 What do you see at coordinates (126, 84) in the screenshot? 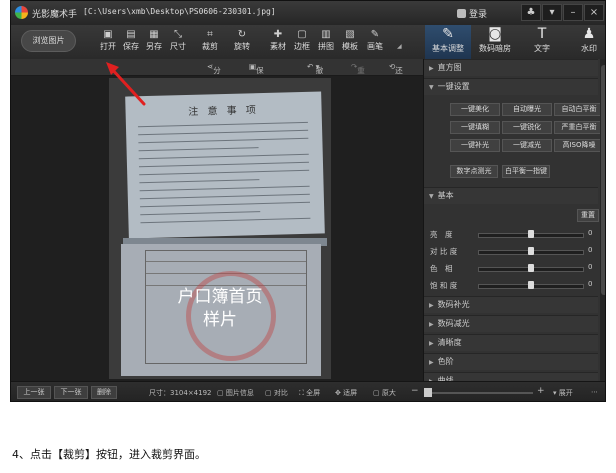
I see `red-arrow-annotation` at bounding box center [126, 84].